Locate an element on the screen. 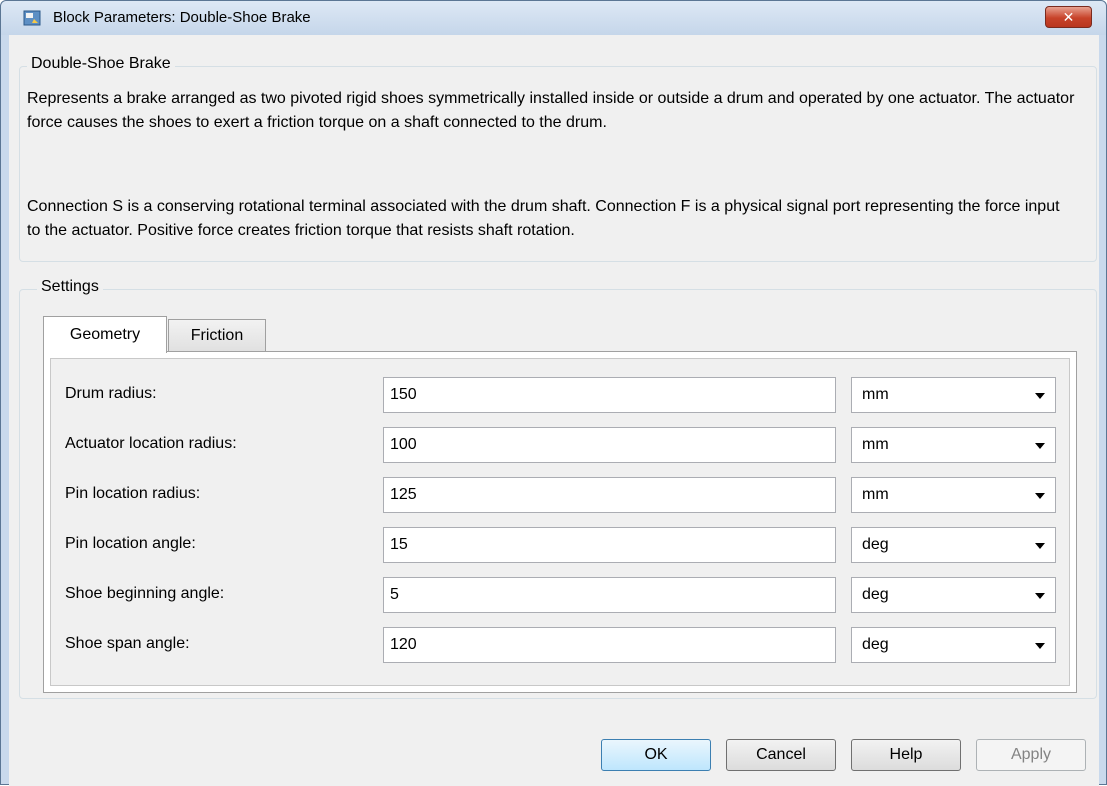 This screenshot has width=1107, height=786. apply-button-label: Apply is located at coordinates (1031, 754).